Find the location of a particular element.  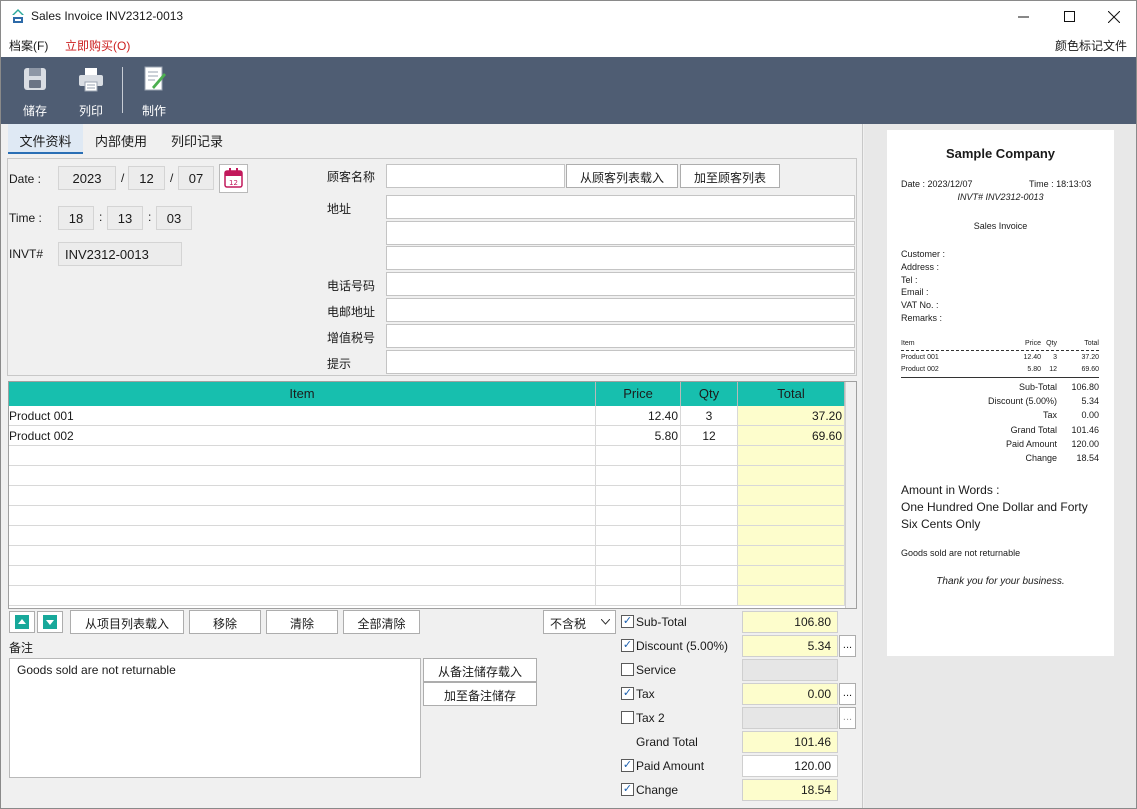

column-header-item: Item is located at coordinates (302, 394).